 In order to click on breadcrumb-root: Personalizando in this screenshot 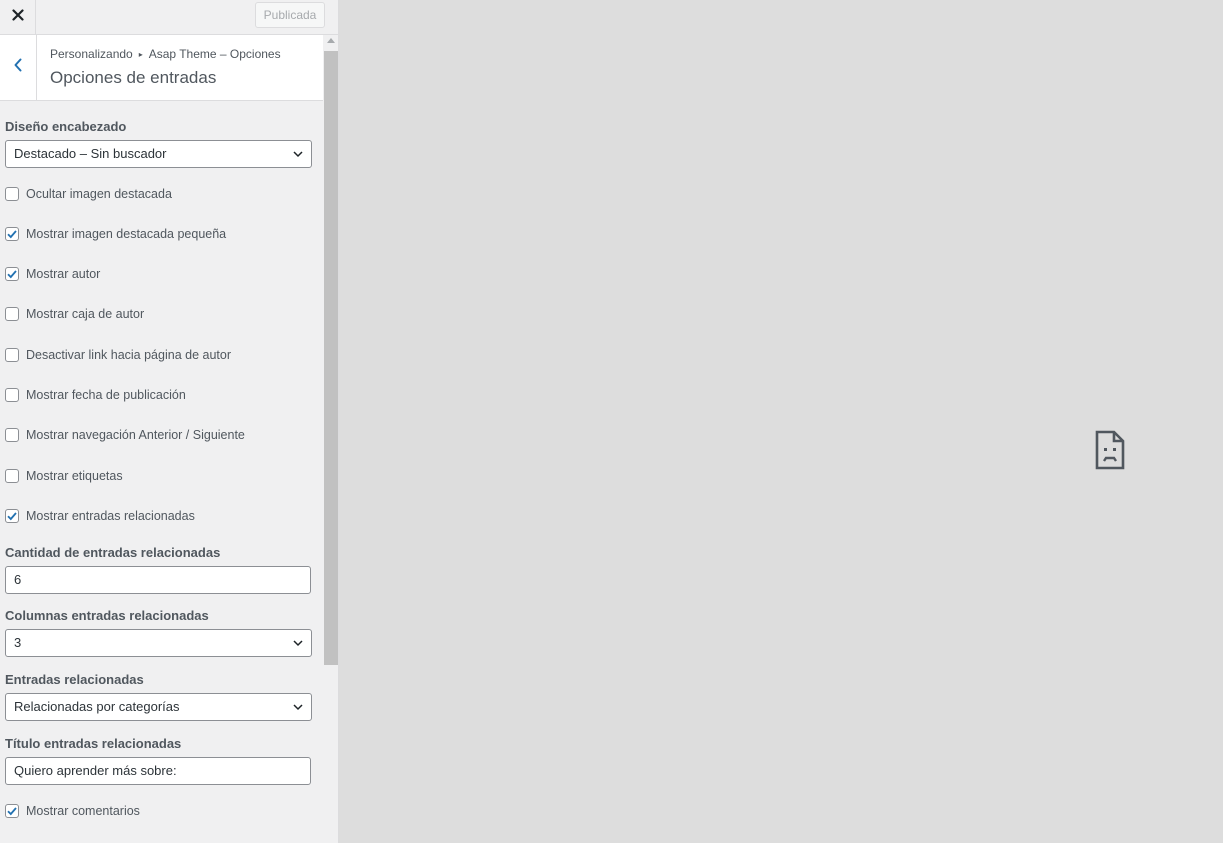, I will do `click(91, 54)`.